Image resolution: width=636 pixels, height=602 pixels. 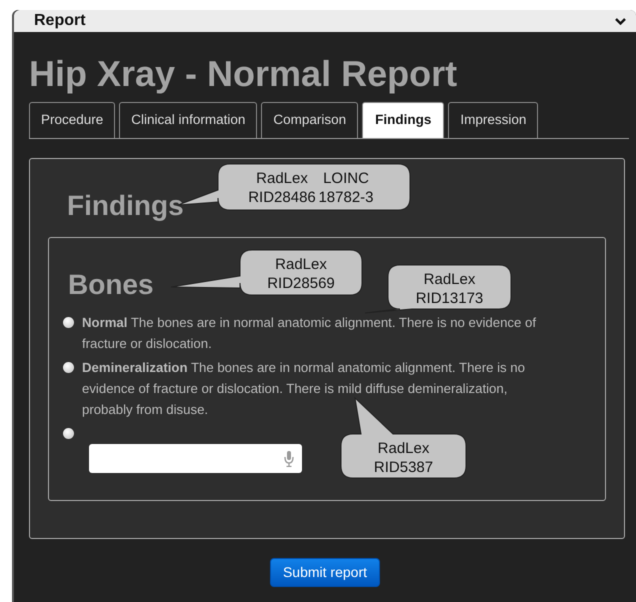 What do you see at coordinates (620, 21) in the screenshot?
I see `chevron-icon` at bounding box center [620, 21].